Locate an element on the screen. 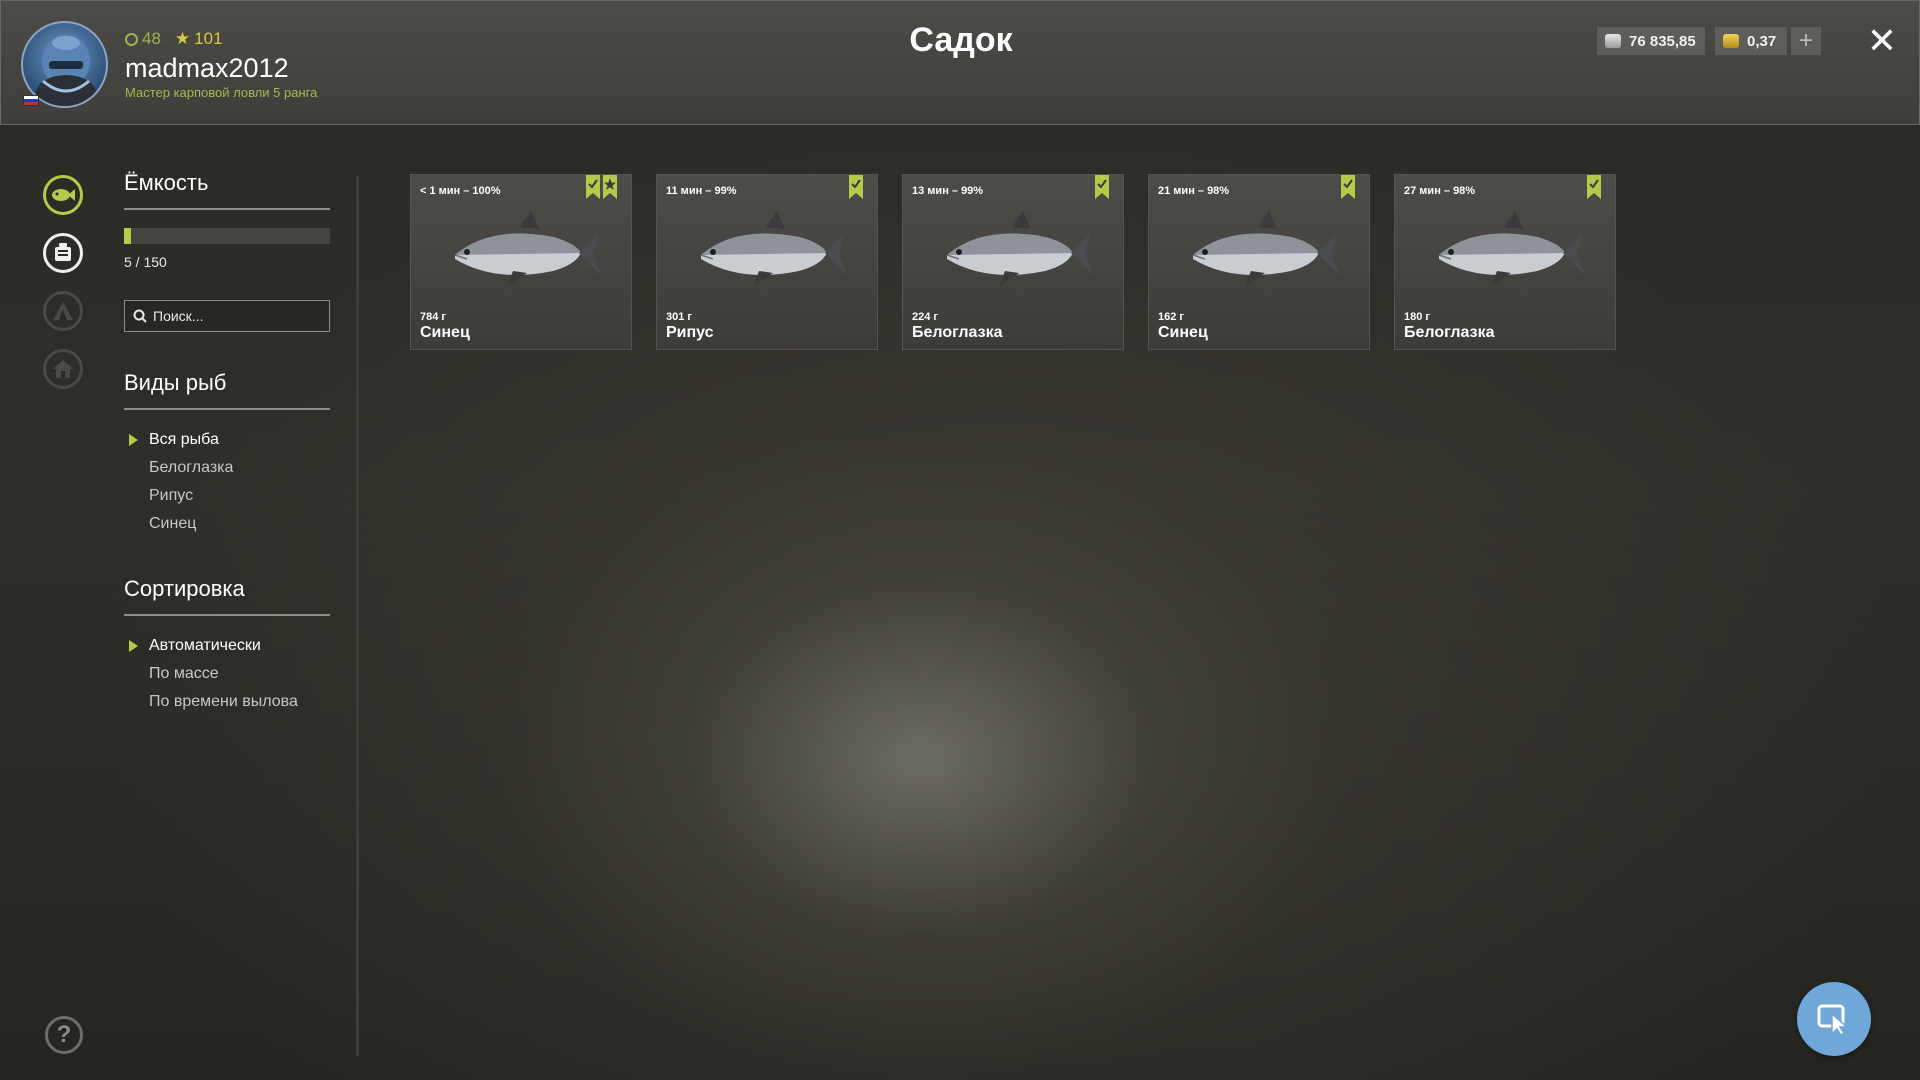  fish-card: 27 мин – 98% 180 г Белоглазка is located at coordinates (1505, 262).